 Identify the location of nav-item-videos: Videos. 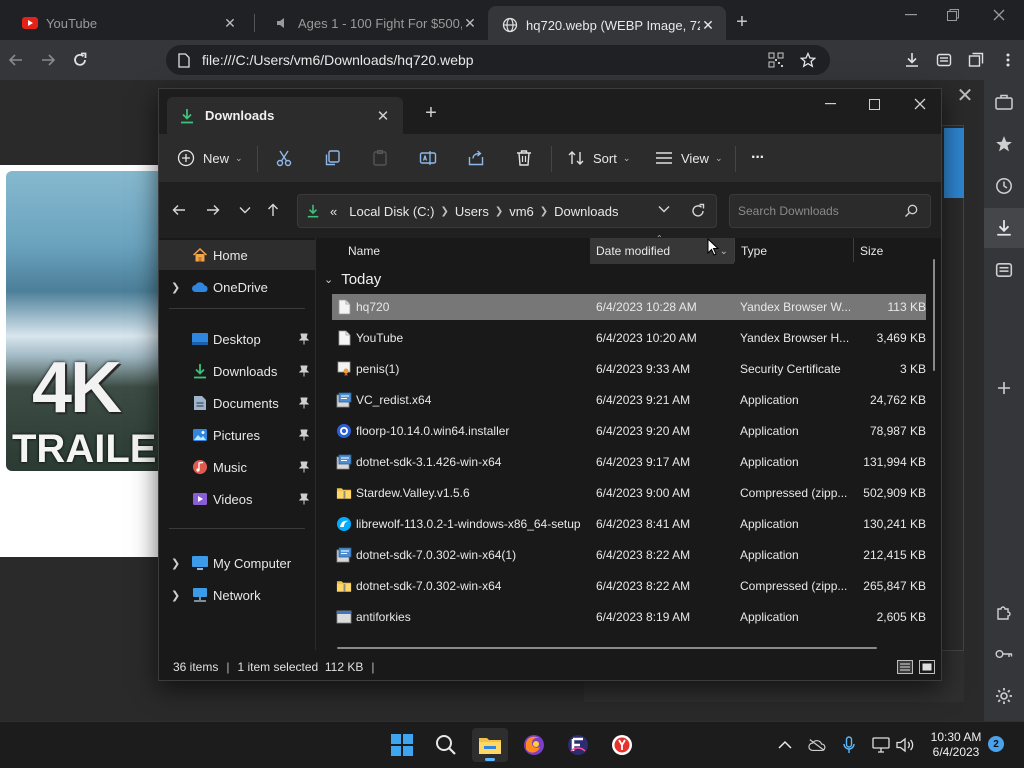
(237, 499).